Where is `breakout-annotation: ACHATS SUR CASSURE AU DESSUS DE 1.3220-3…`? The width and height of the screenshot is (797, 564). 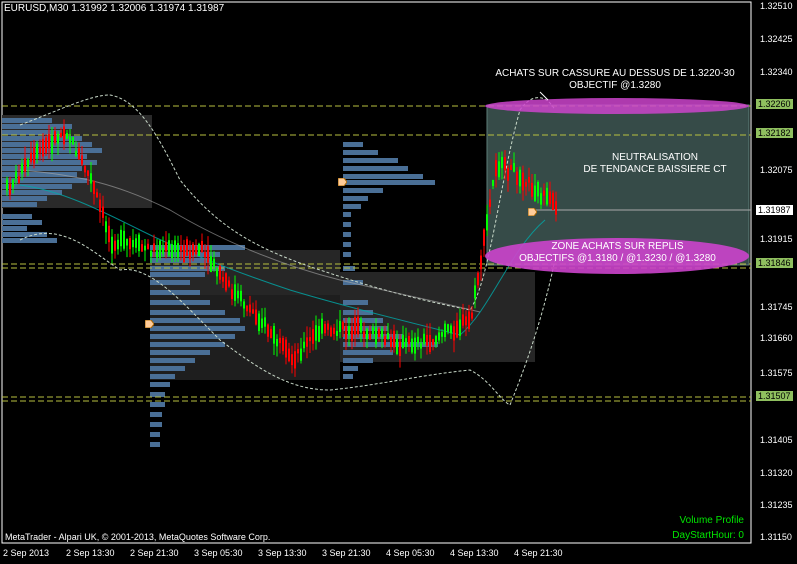
breakout-annotation: ACHATS SUR CASSURE AU DESSUS DE 1.3220-3… is located at coordinates (615, 80).